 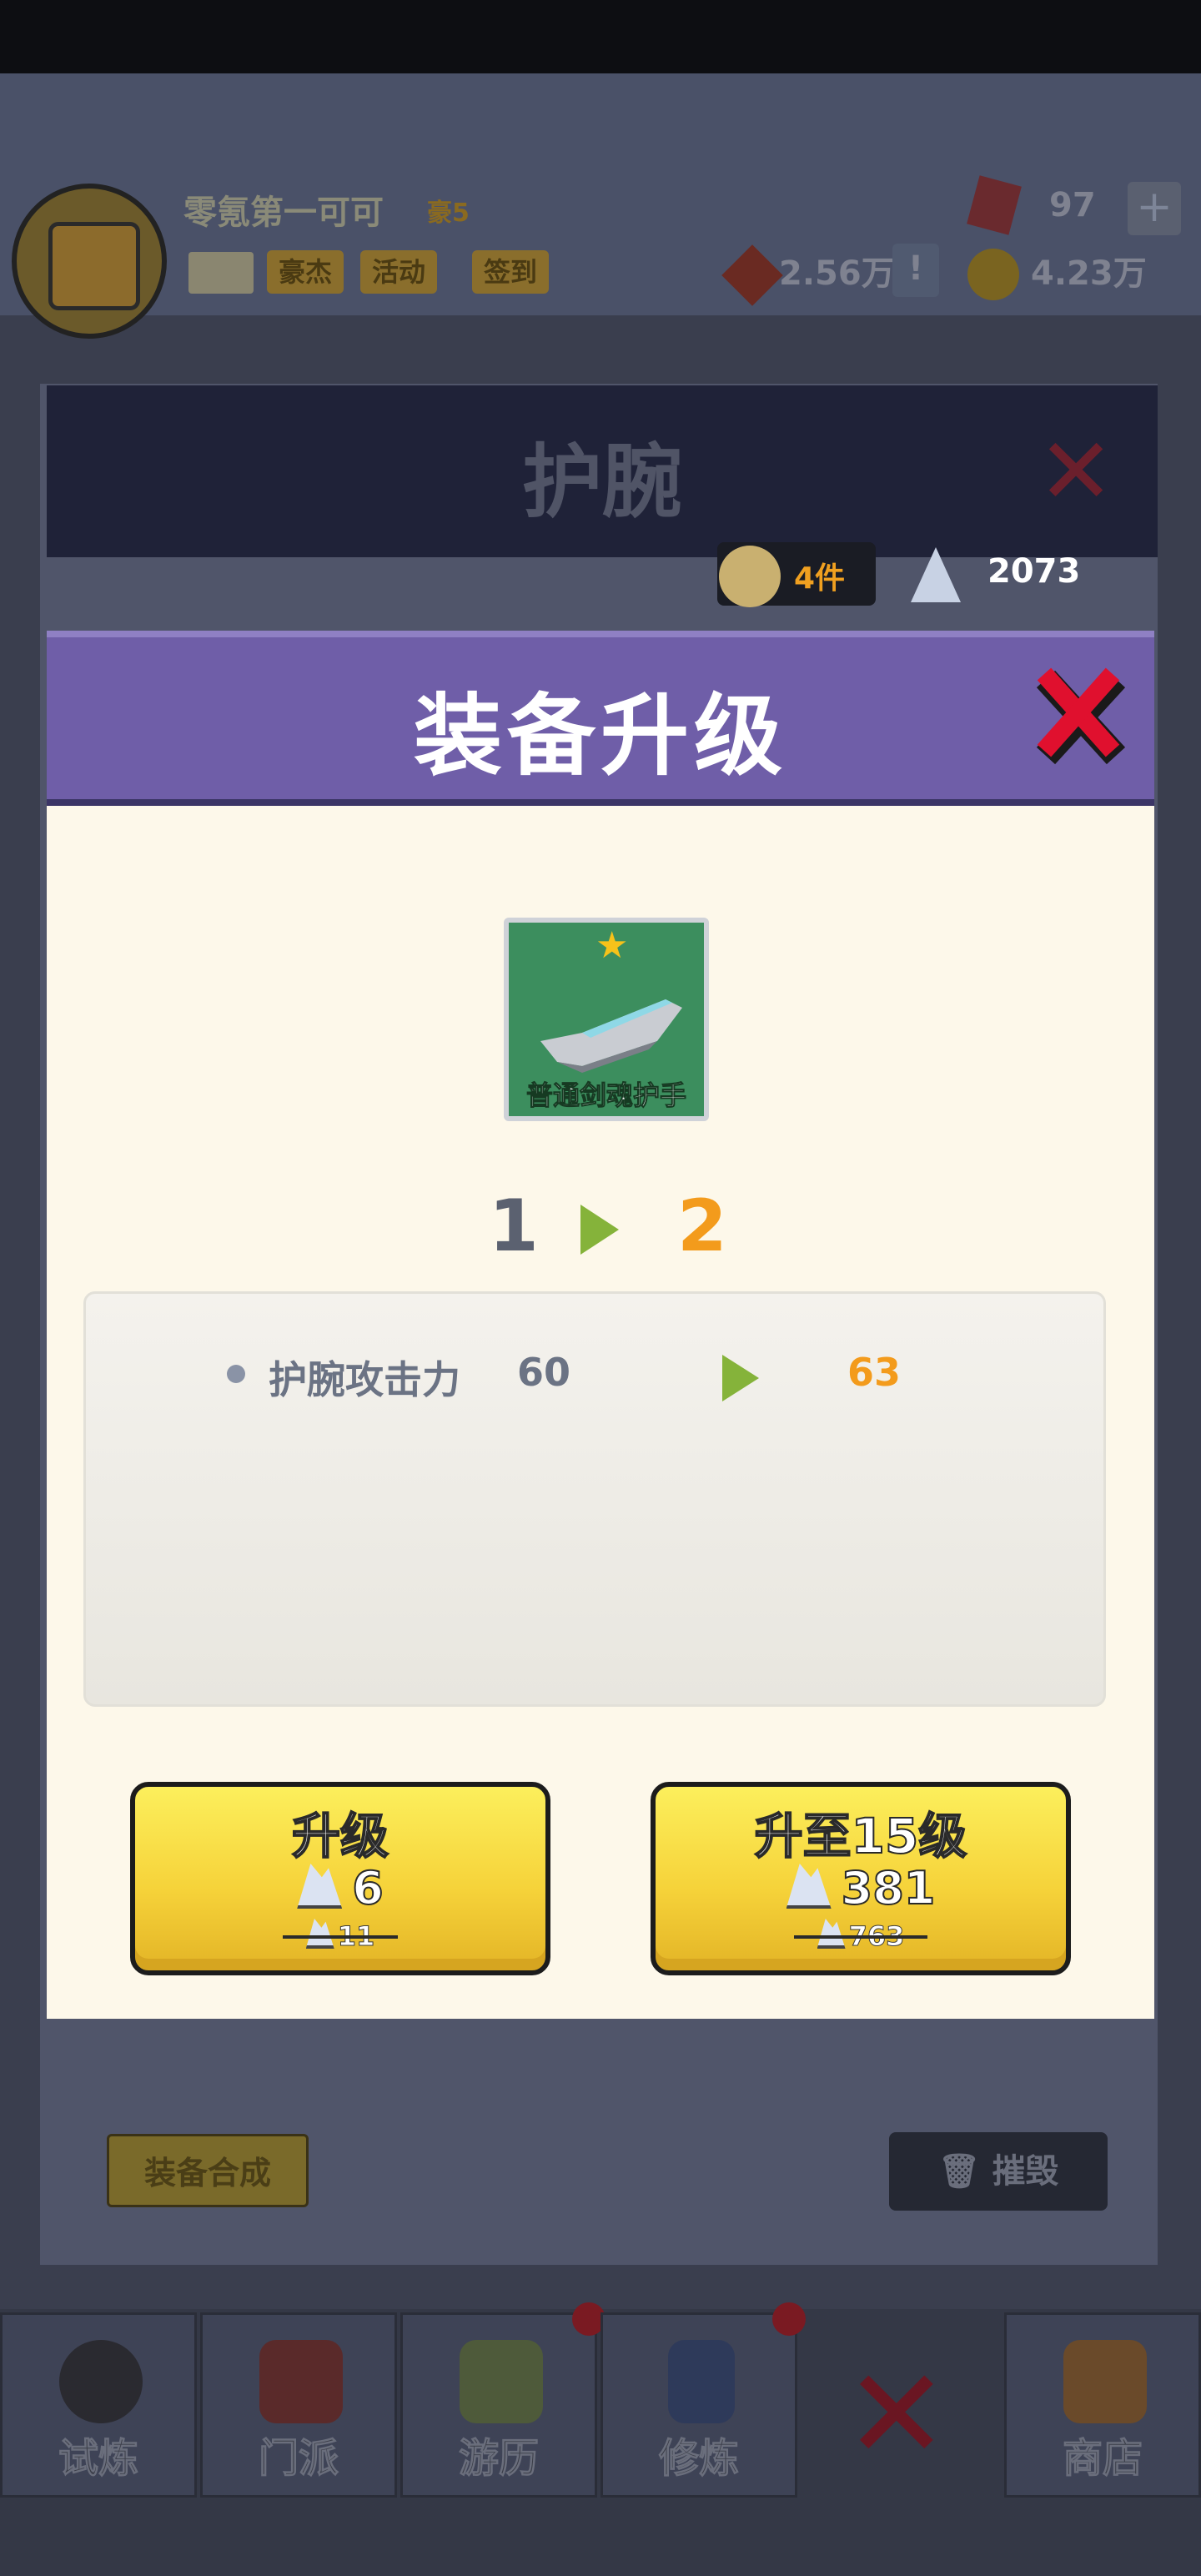 I want to click on compose-button: 装备合成, so click(x=208, y=2170).